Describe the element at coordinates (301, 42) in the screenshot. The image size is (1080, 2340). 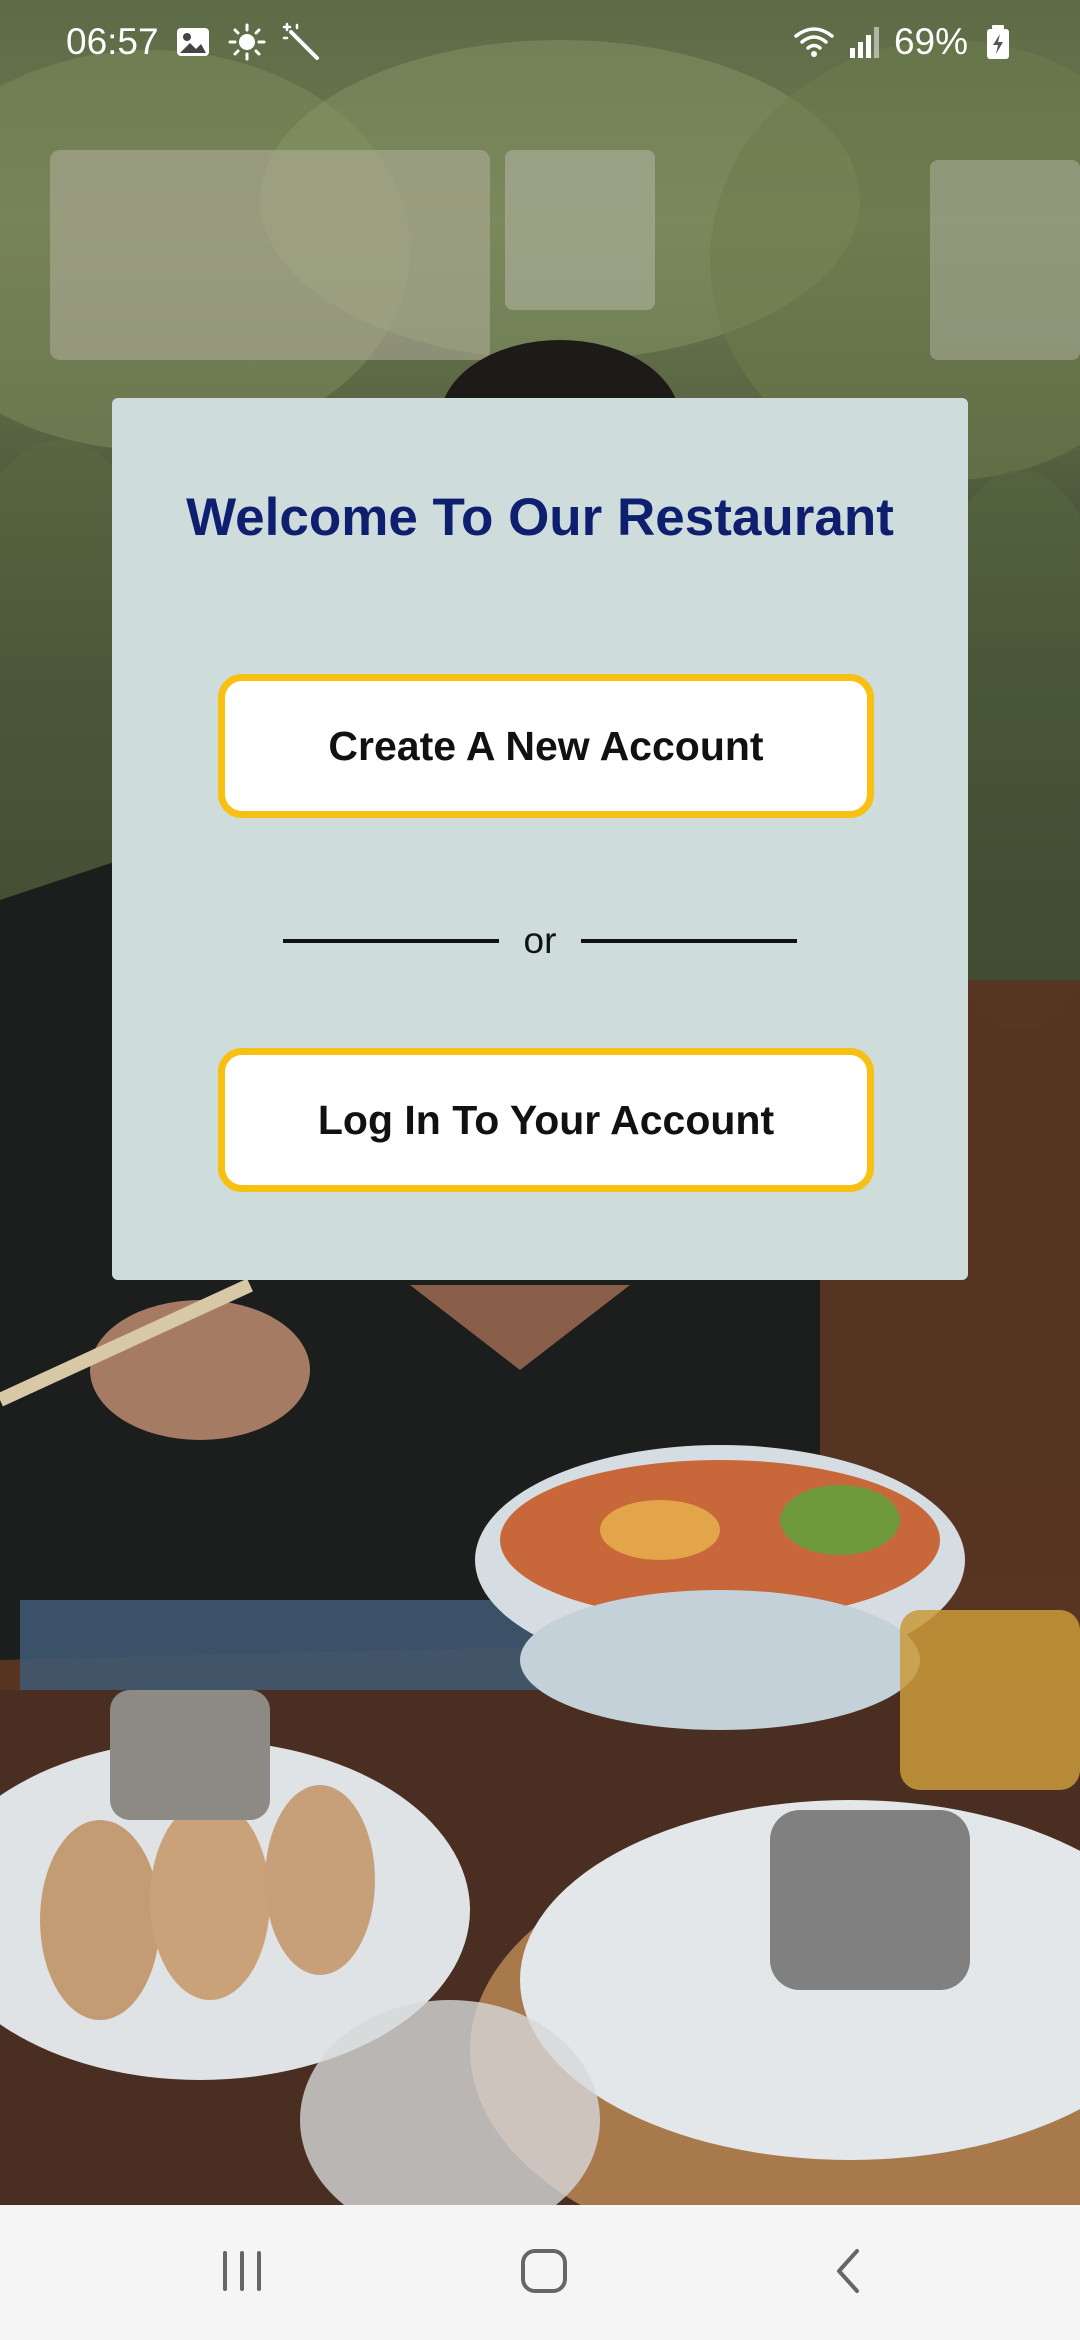
I see `magic-wand-icon` at that location.